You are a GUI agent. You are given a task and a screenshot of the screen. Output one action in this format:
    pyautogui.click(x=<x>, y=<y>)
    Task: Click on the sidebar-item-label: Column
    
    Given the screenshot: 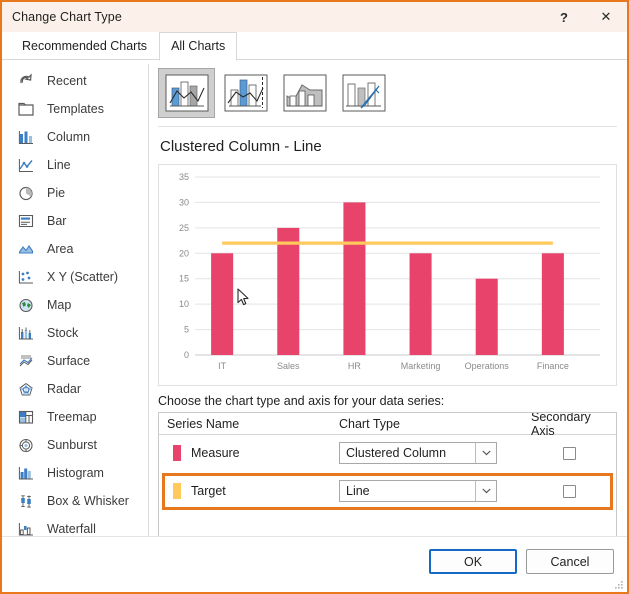 What is the action you would take?
    pyautogui.click(x=69, y=137)
    